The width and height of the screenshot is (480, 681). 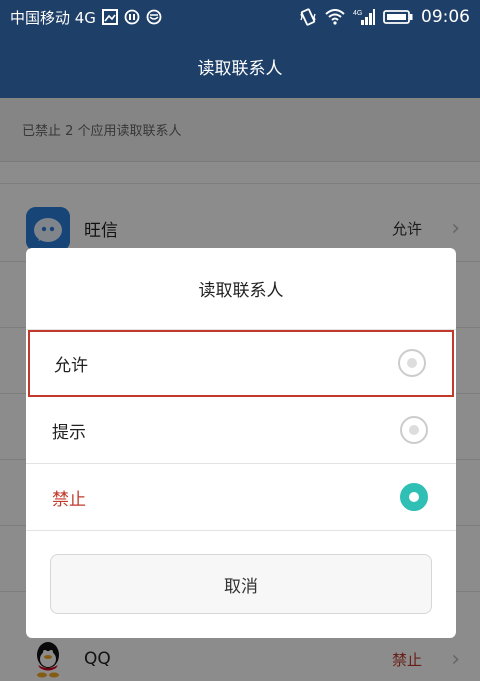 What do you see at coordinates (445, 17) in the screenshot?
I see `clock: 09:06` at bounding box center [445, 17].